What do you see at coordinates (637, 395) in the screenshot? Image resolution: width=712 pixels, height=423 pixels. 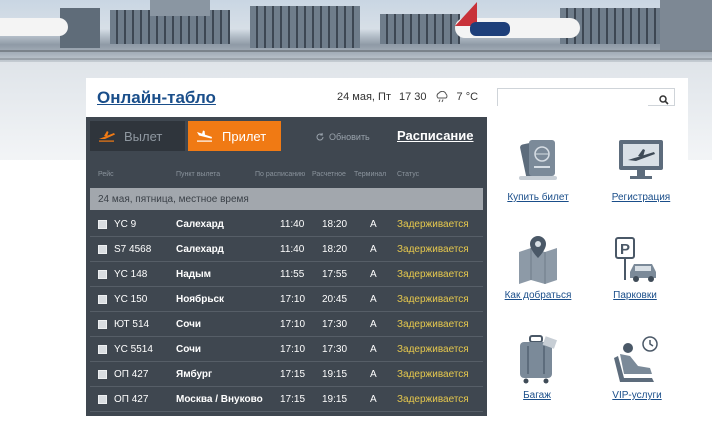 I see `service-label: VIP-услуги` at bounding box center [637, 395].